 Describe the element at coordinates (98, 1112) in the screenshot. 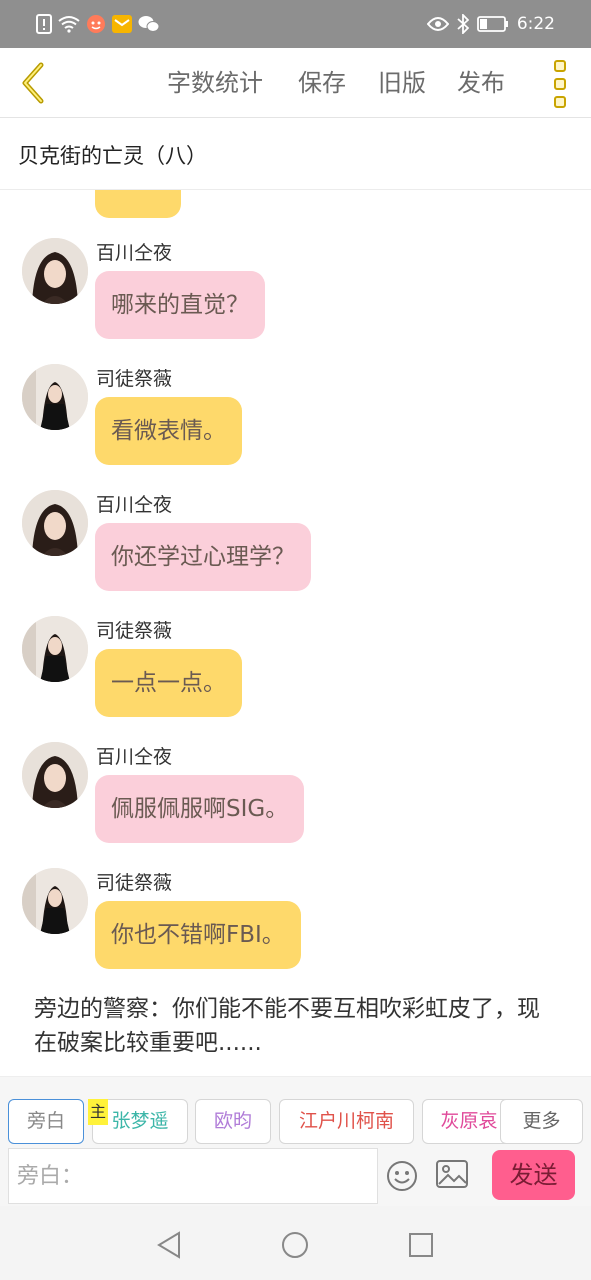

I see `main-role-badge: 主` at that location.